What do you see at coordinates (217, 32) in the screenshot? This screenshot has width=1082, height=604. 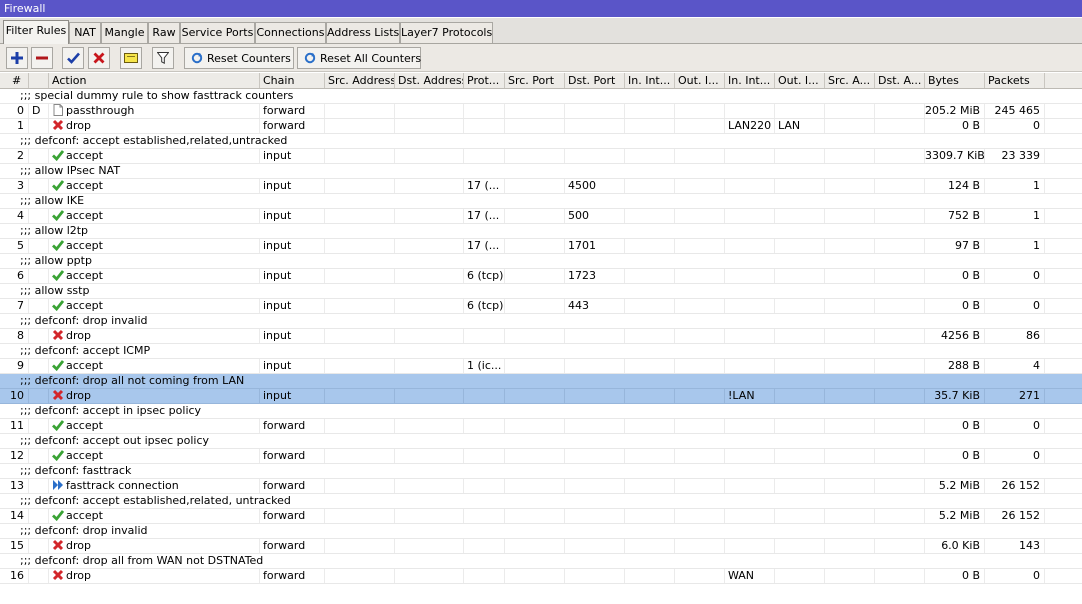 I see `tab-service-ports: Service Ports` at bounding box center [217, 32].